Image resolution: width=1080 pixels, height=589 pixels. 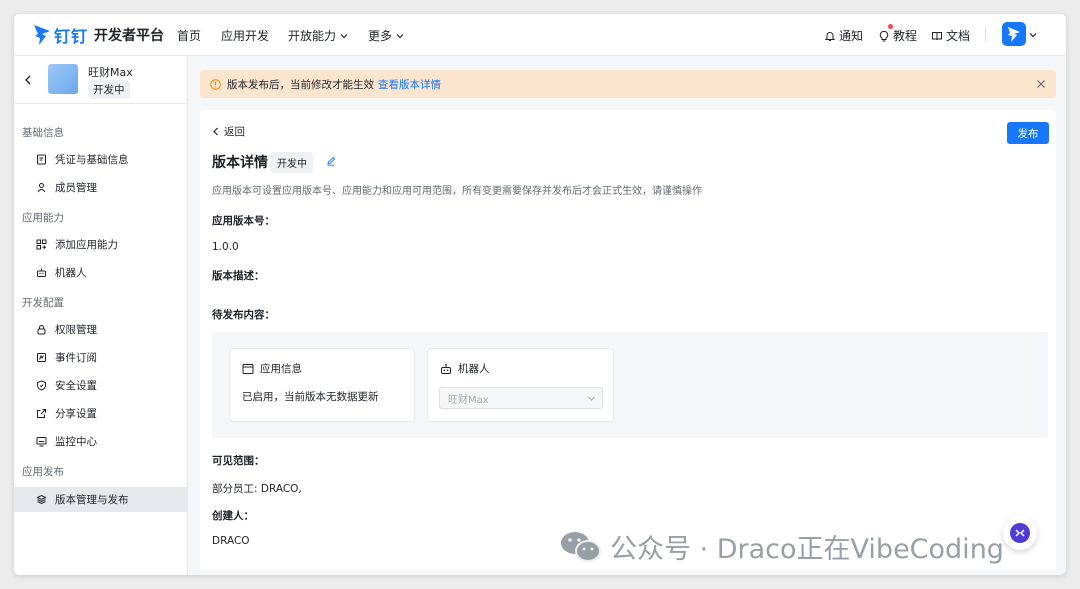 I want to click on sidebar-item-label: 事件订阅, so click(x=76, y=358).